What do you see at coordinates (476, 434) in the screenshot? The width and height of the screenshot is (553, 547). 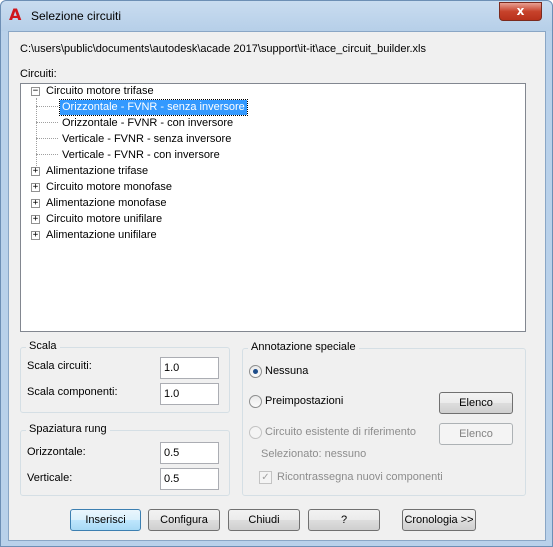 I see `elenco-riferimento-button: Elenco` at bounding box center [476, 434].